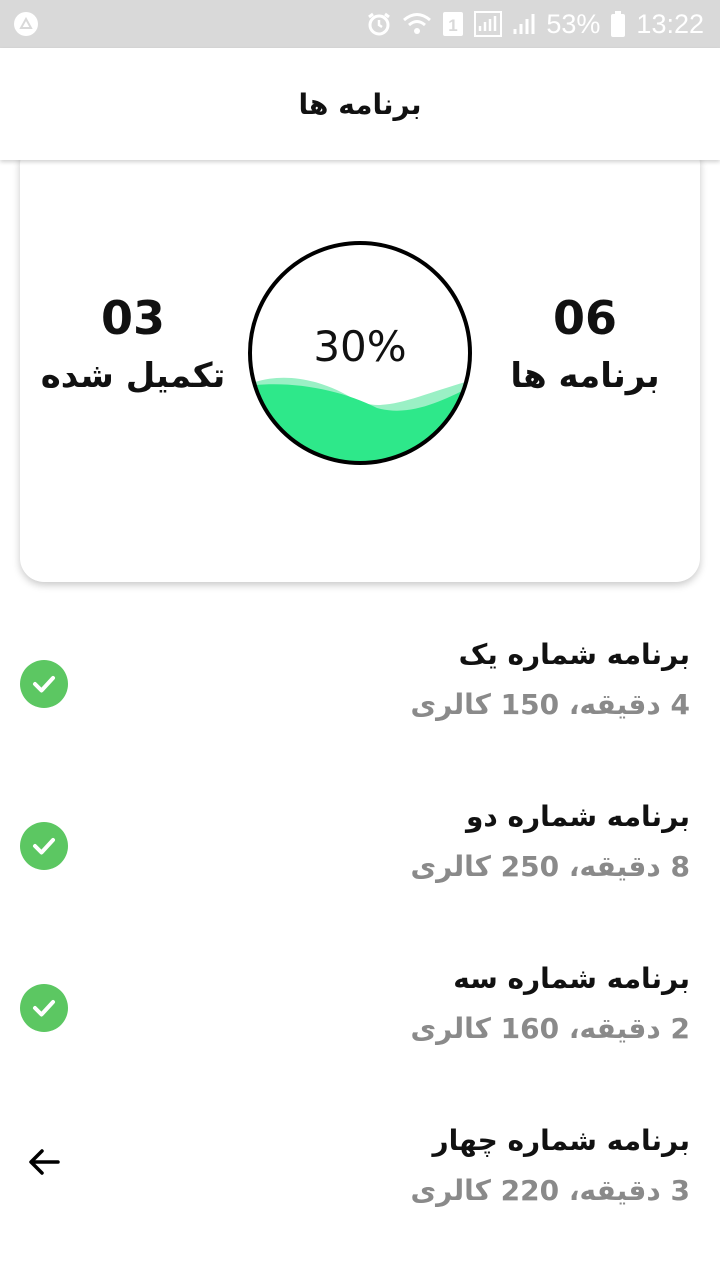 The height and width of the screenshot is (1280, 720). I want to click on signal-icon, so click(524, 24).